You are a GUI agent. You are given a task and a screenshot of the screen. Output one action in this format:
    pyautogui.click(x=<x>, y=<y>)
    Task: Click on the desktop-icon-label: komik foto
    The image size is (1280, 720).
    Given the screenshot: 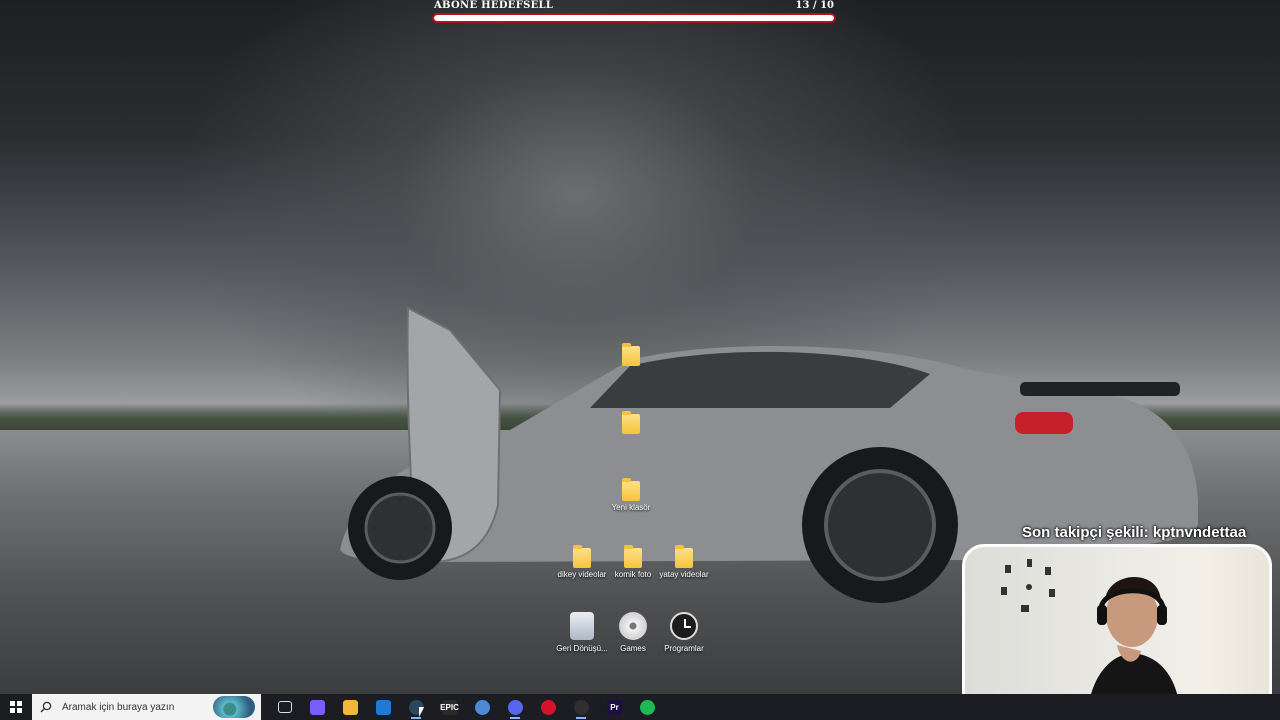 What is the action you would take?
    pyautogui.click(x=633, y=574)
    